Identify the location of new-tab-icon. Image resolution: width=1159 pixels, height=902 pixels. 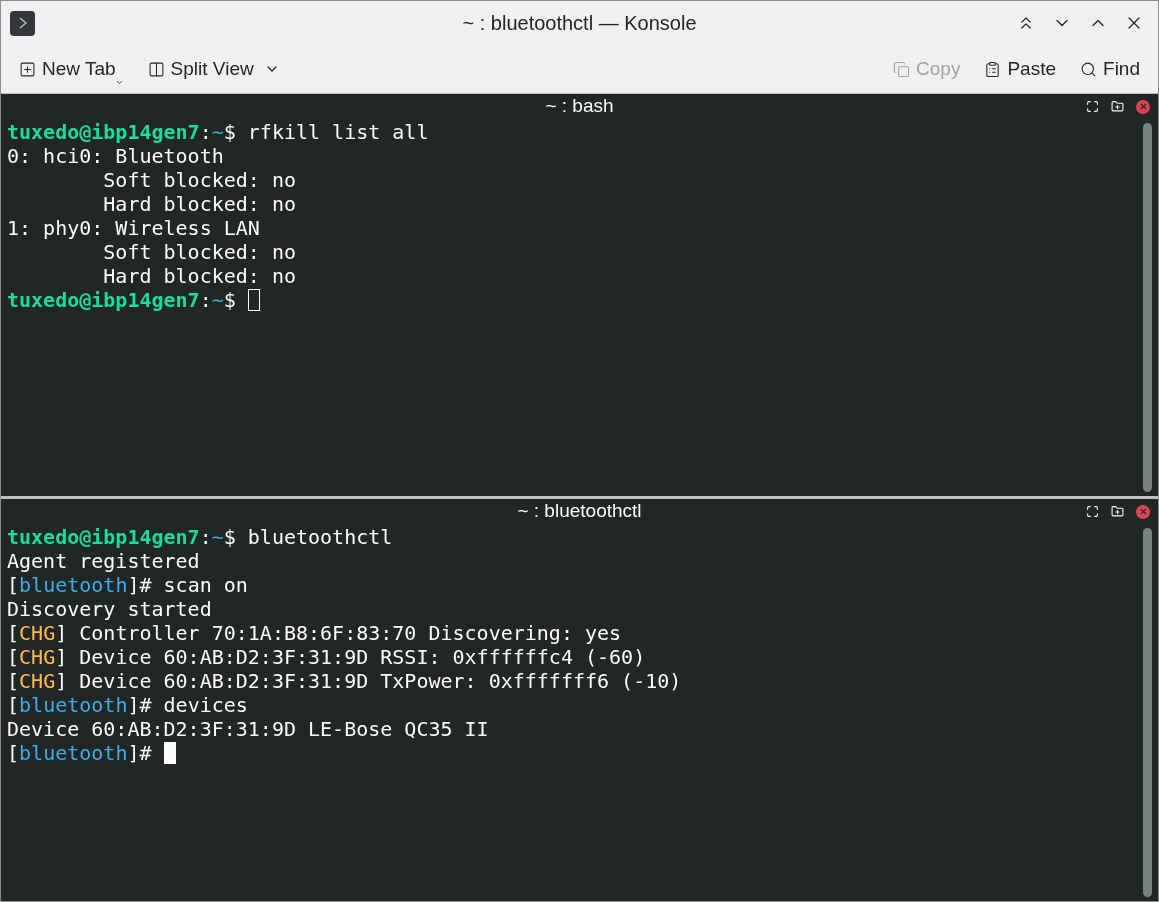
(27, 69).